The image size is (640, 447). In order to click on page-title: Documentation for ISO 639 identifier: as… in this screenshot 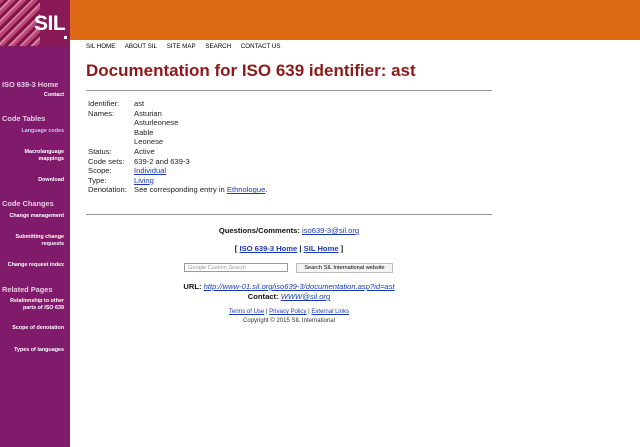, I will do `click(251, 70)`.